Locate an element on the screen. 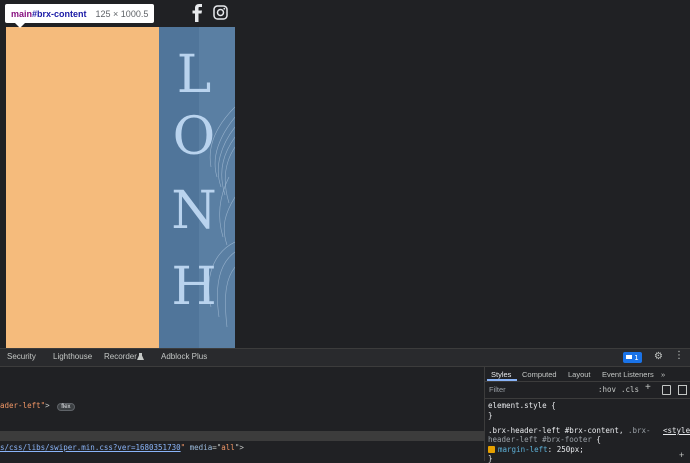  css-declaration-margin-left: margin-left: 250px; is located at coordinates (536, 449).